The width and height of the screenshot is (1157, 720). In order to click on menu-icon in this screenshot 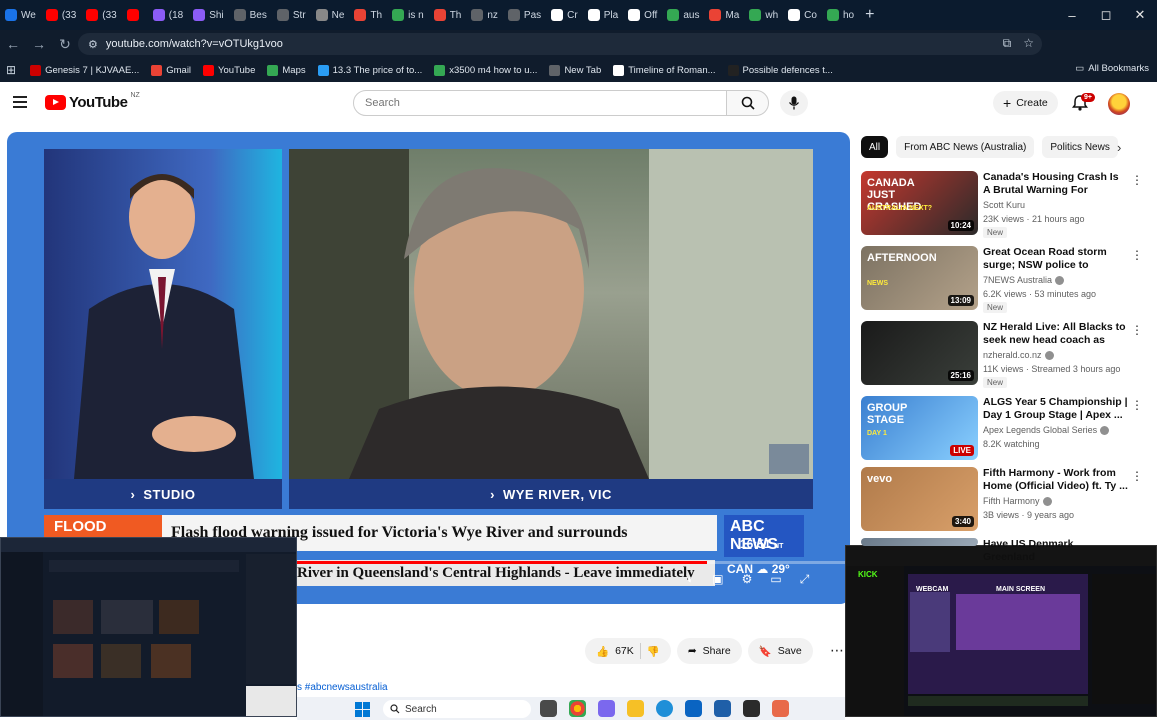, I will do `click(20, 102)`.